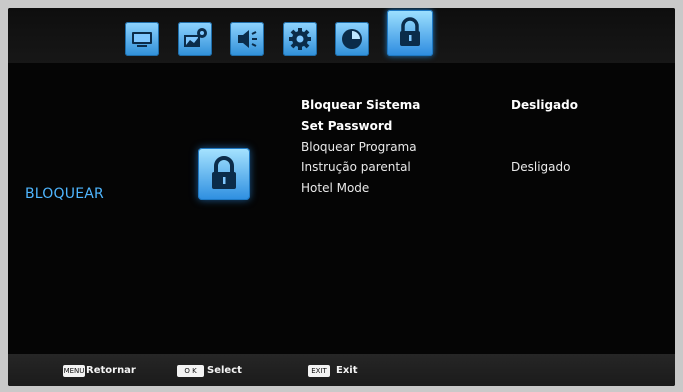  I want to click on menu-item-set-password: Set Password, so click(346, 126).